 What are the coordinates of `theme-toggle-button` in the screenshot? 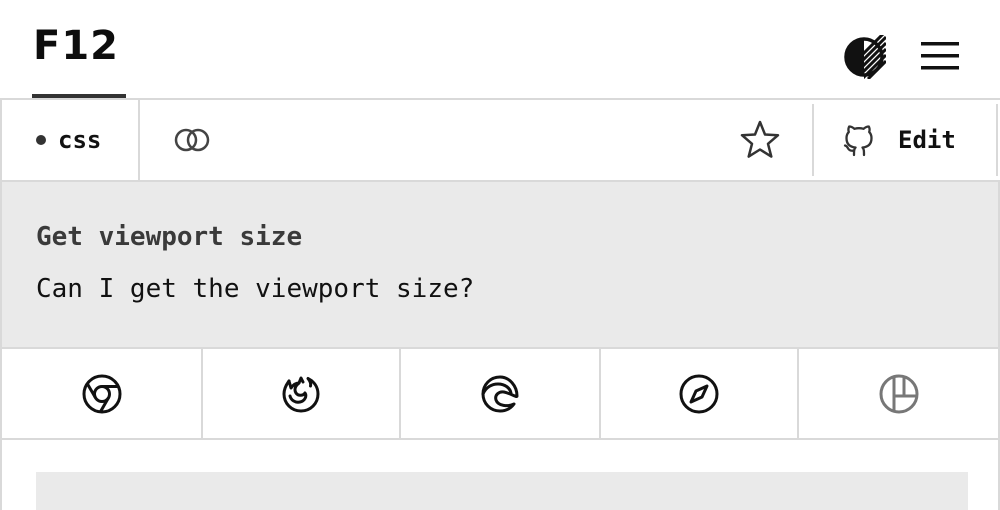 It's located at (864, 57).